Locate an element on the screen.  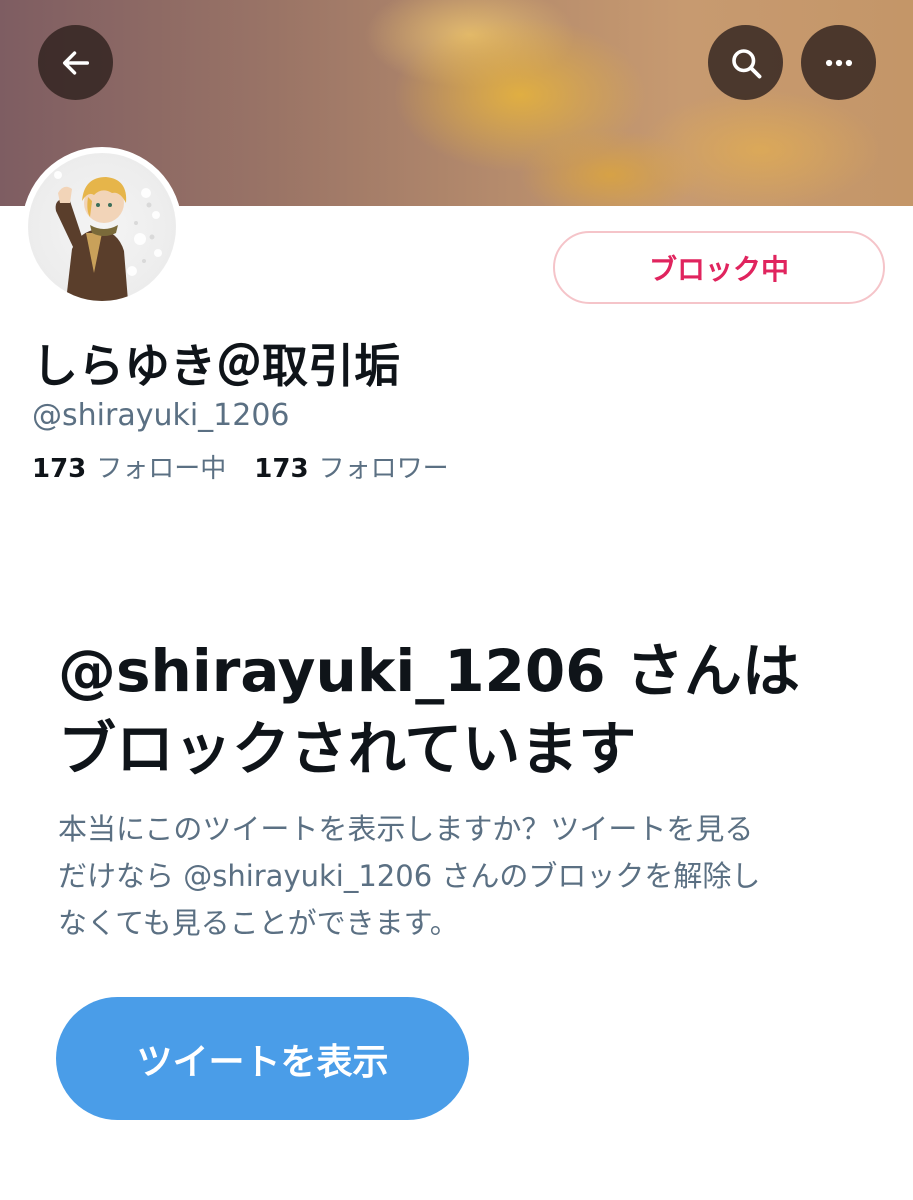
avatar-image is located at coordinates (102, 227).